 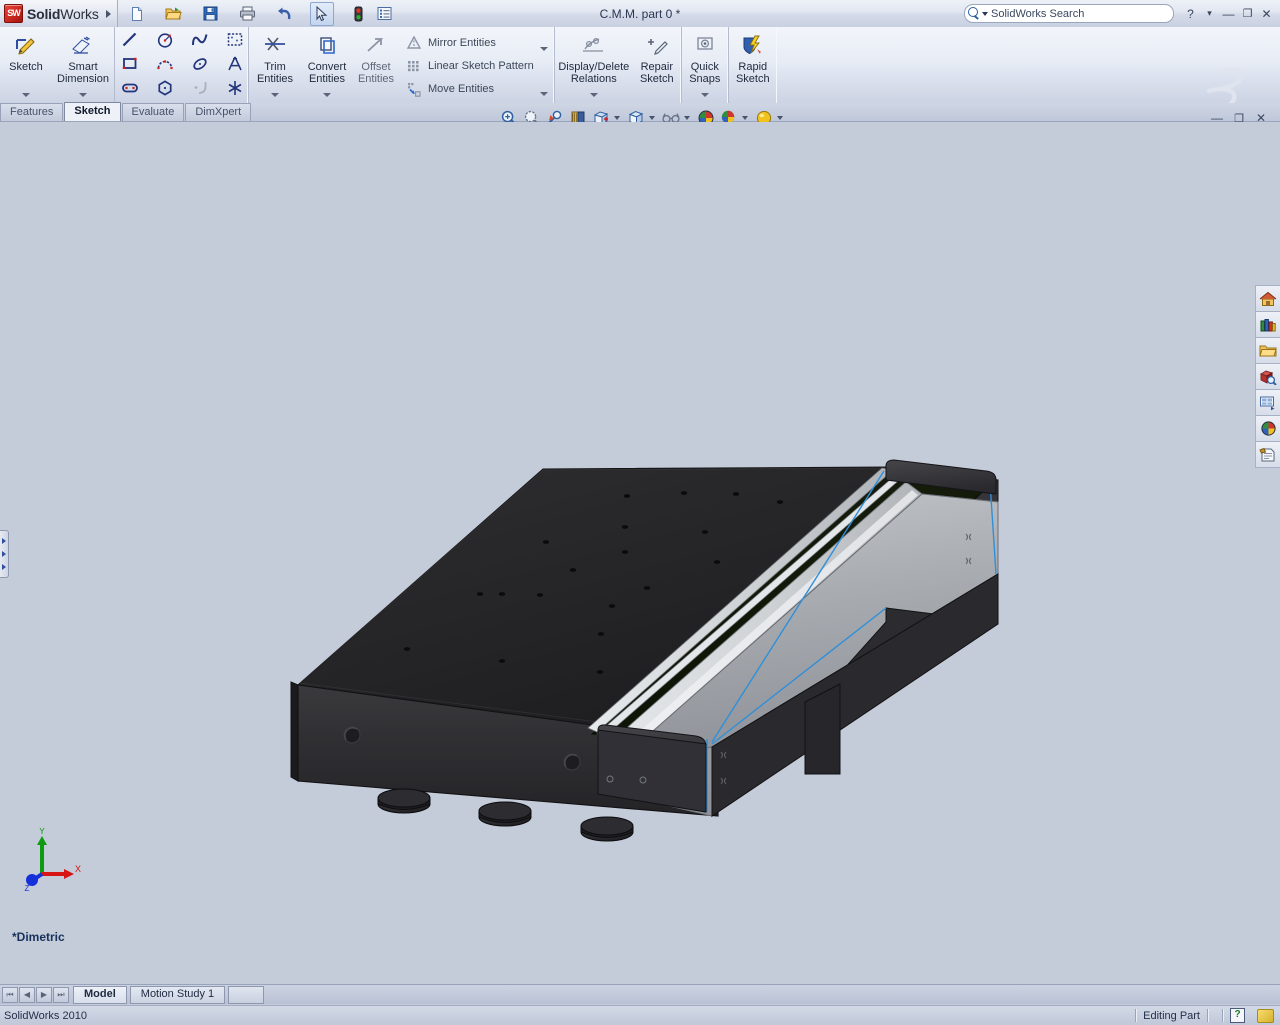 I want to click on appearances-scenes-button, so click(x=1267, y=428).